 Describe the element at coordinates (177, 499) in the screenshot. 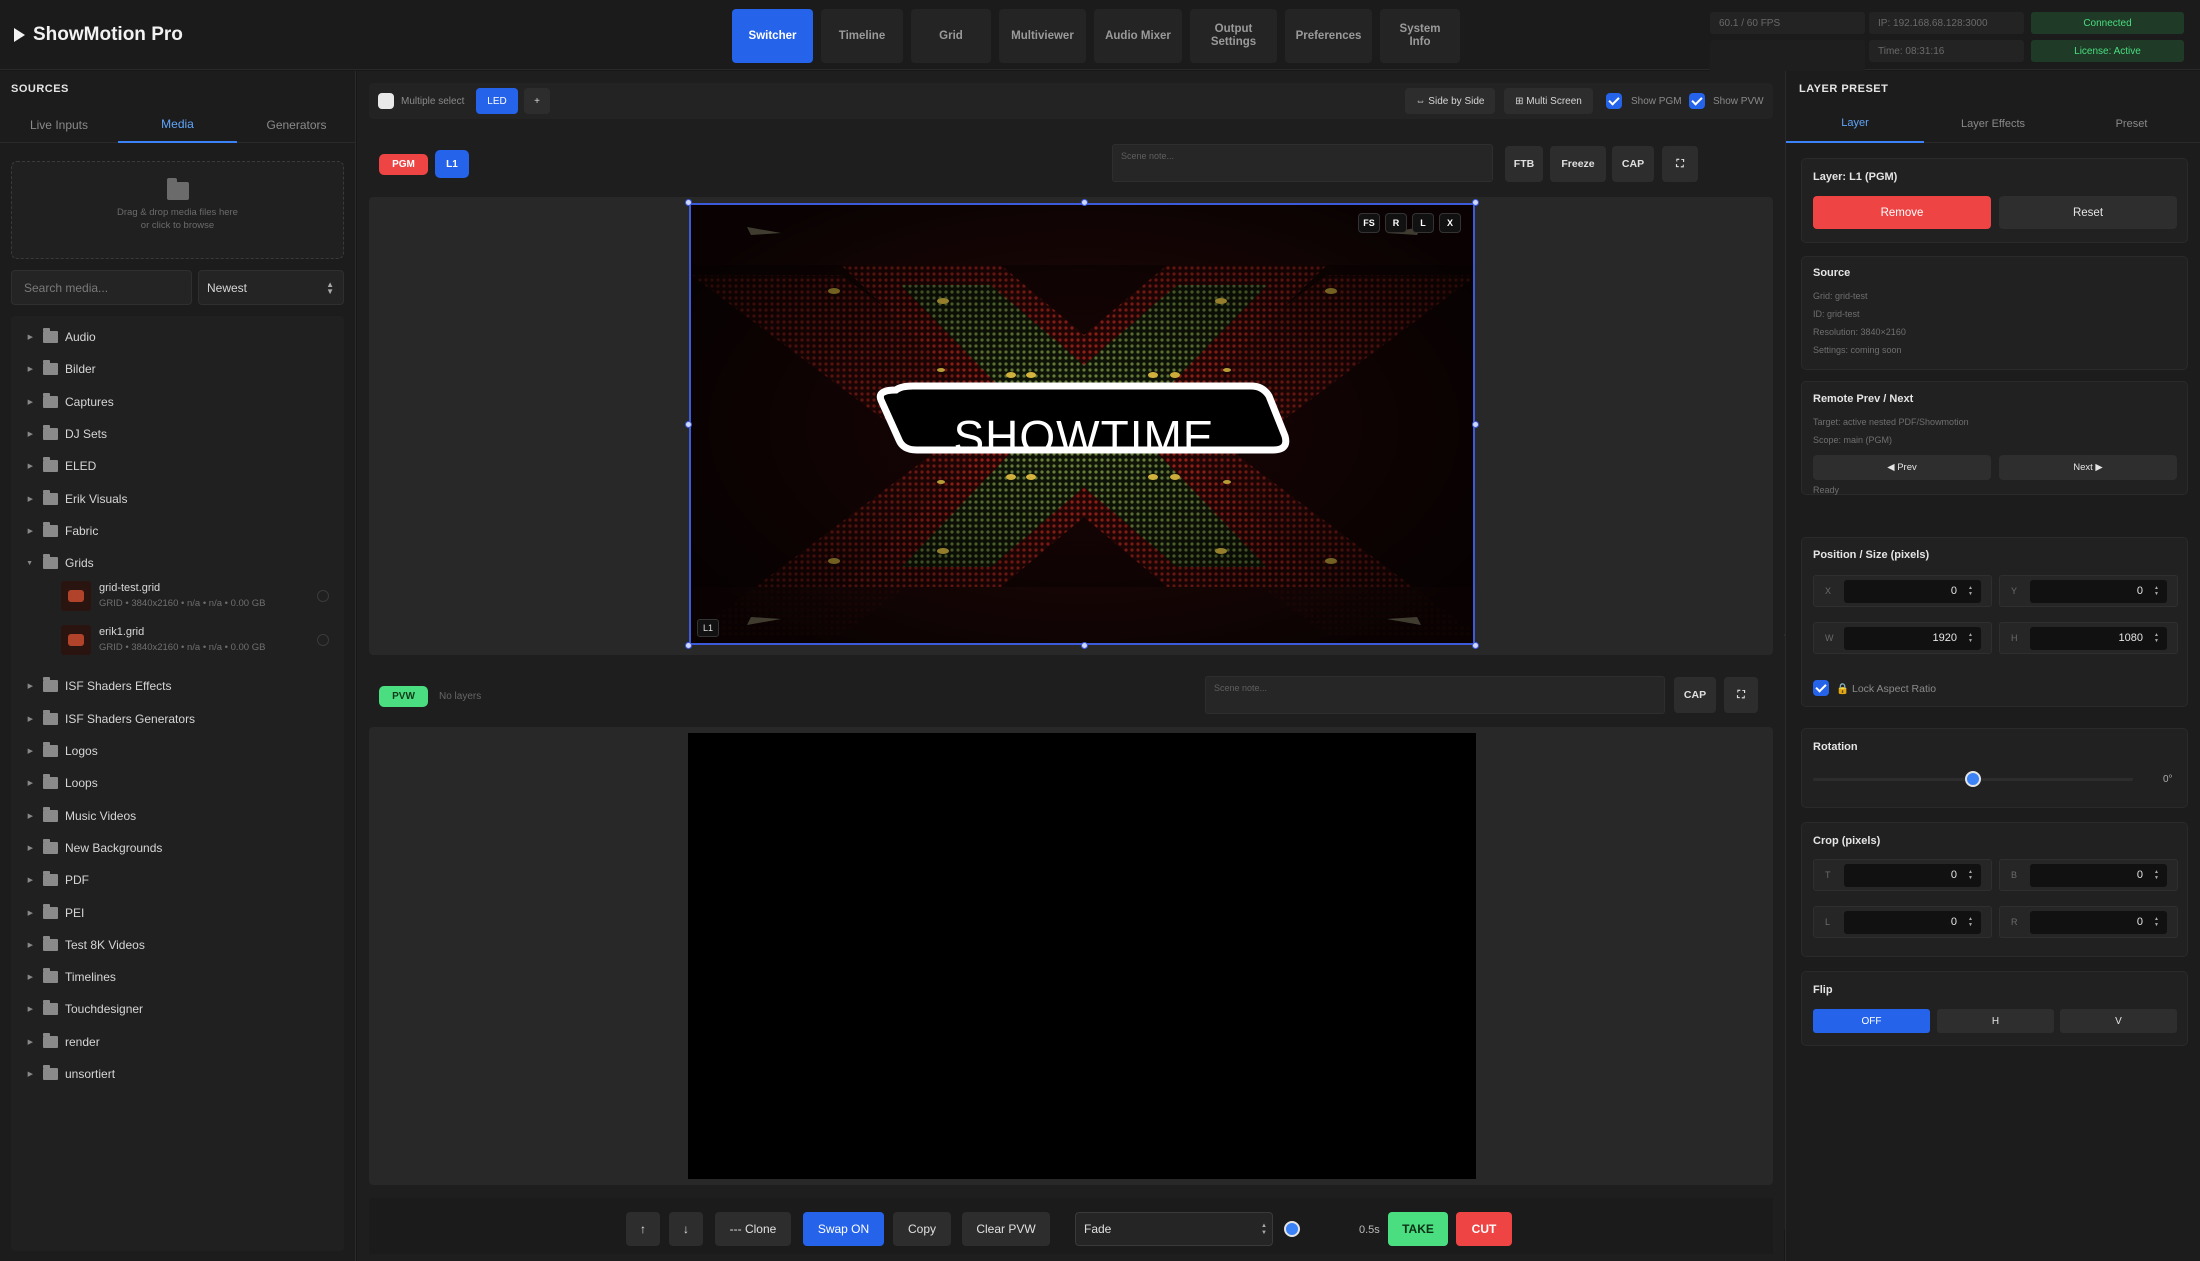

I see `folder-erik-visuals: ▶ Erik Visuals` at that location.